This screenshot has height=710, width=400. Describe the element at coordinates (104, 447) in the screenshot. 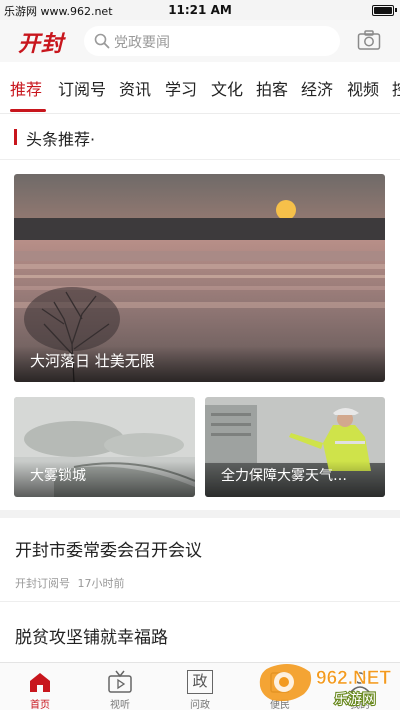

I see `thumb-card-fog-city: 大雾锁城` at that location.